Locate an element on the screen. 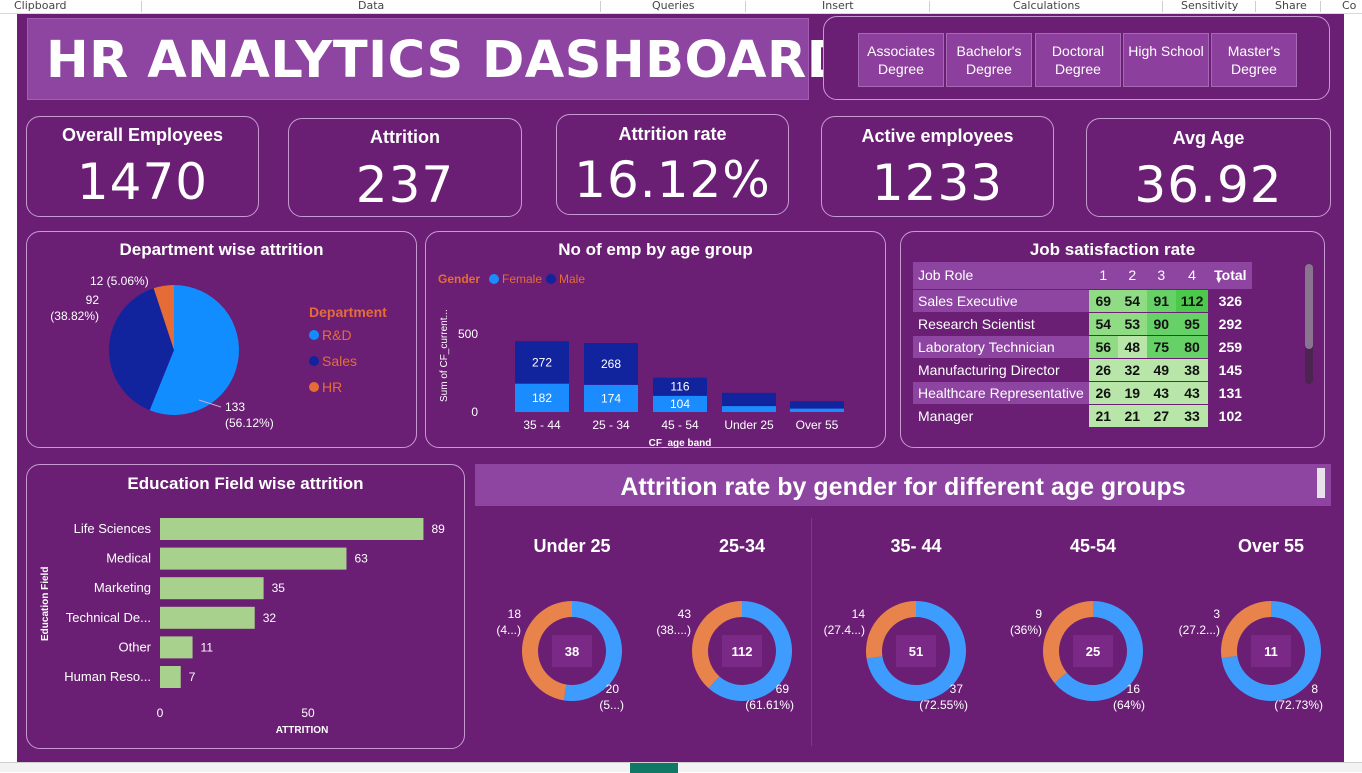 The width and height of the screenshot is (1362, 773). donut-center-value: 38 is located at coordinates (572, 651).